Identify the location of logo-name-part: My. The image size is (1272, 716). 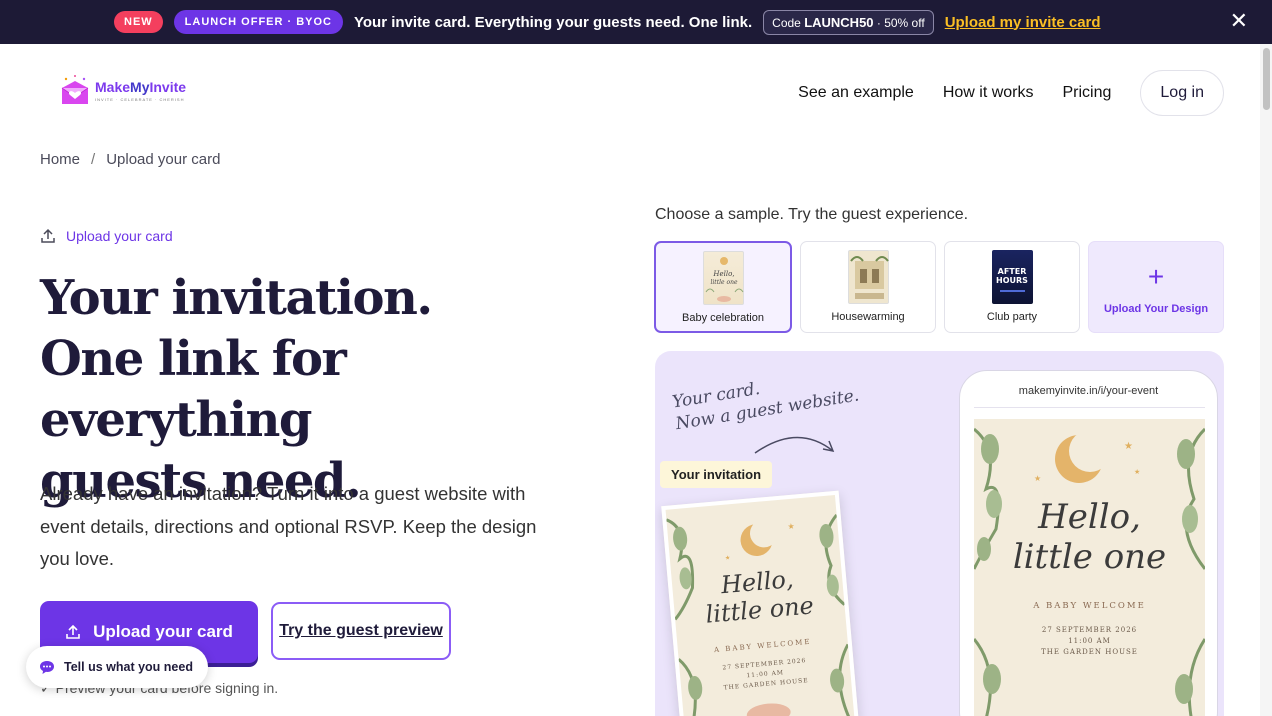
(140, 86).